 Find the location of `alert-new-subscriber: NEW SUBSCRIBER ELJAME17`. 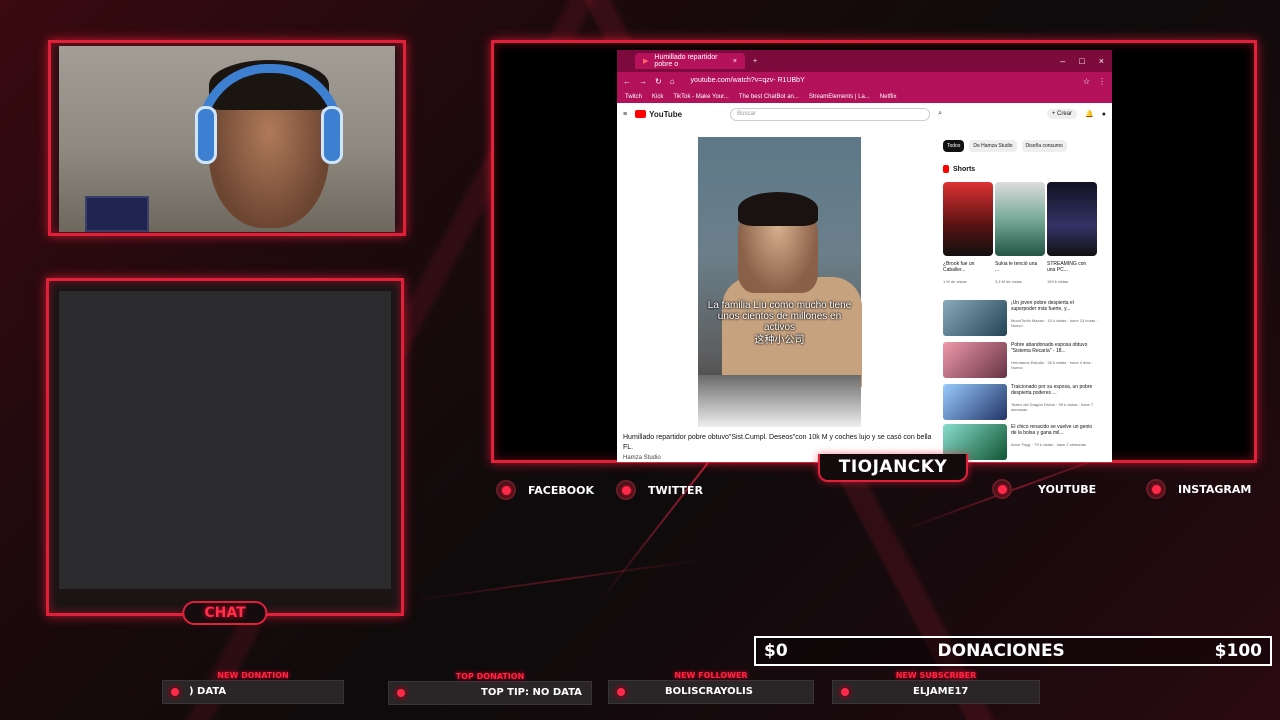

alert-new-subscriber: NEW SUBSCRIBER ELJAME17 is located at coordinates (936, 687).